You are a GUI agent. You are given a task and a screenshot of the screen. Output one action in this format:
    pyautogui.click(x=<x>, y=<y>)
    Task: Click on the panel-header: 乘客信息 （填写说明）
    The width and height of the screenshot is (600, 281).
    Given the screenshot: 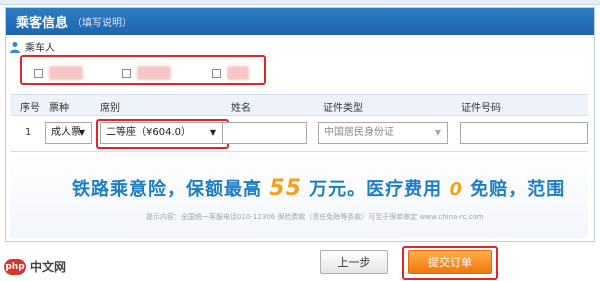 What is the action you would take?
    pyautogui.click(x=300, y=21)
    